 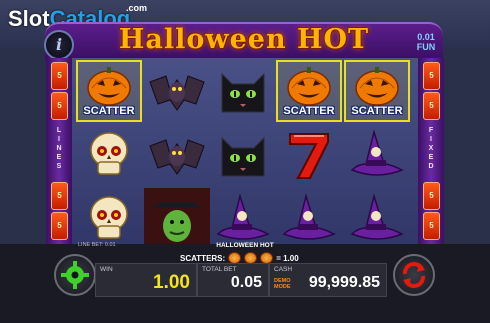 I want to click on watermark-com: .com, so click(x=137, y=8).